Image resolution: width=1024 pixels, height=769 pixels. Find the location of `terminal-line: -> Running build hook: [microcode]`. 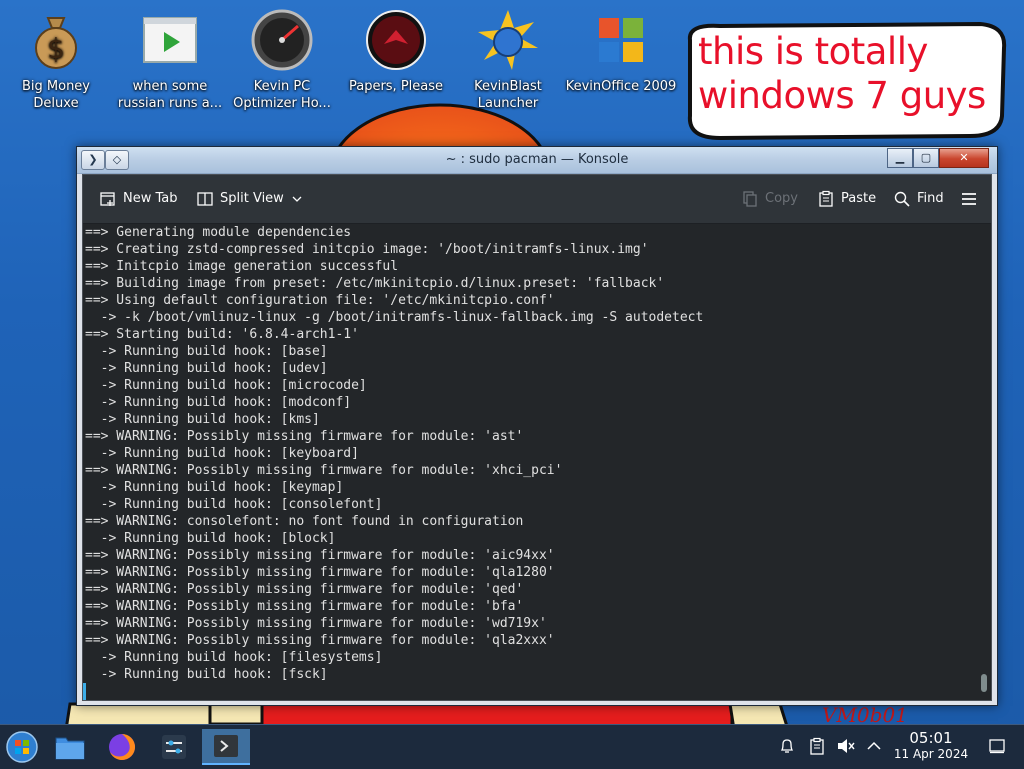

terminal-line: -> Running build hook: [microcode] is located at coordinates (226, 385).